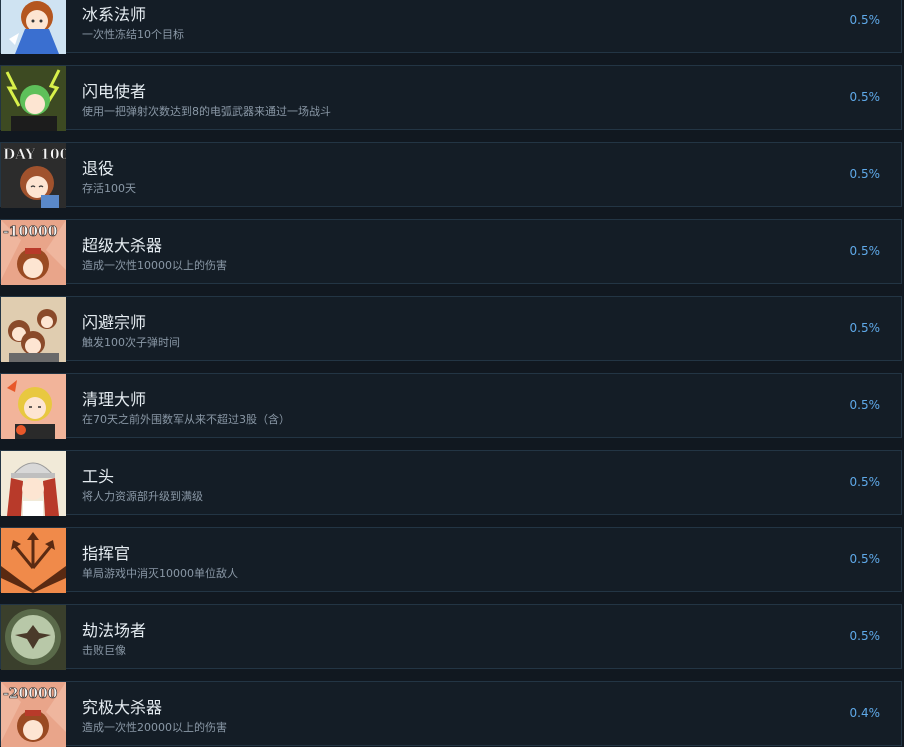 The height and width of the screenshot is (747, 904). What do you see at coordinates (865, 713) in the screenshot?
I see `unlock-percentage: 0.4%` at bounding box center [865, 713].